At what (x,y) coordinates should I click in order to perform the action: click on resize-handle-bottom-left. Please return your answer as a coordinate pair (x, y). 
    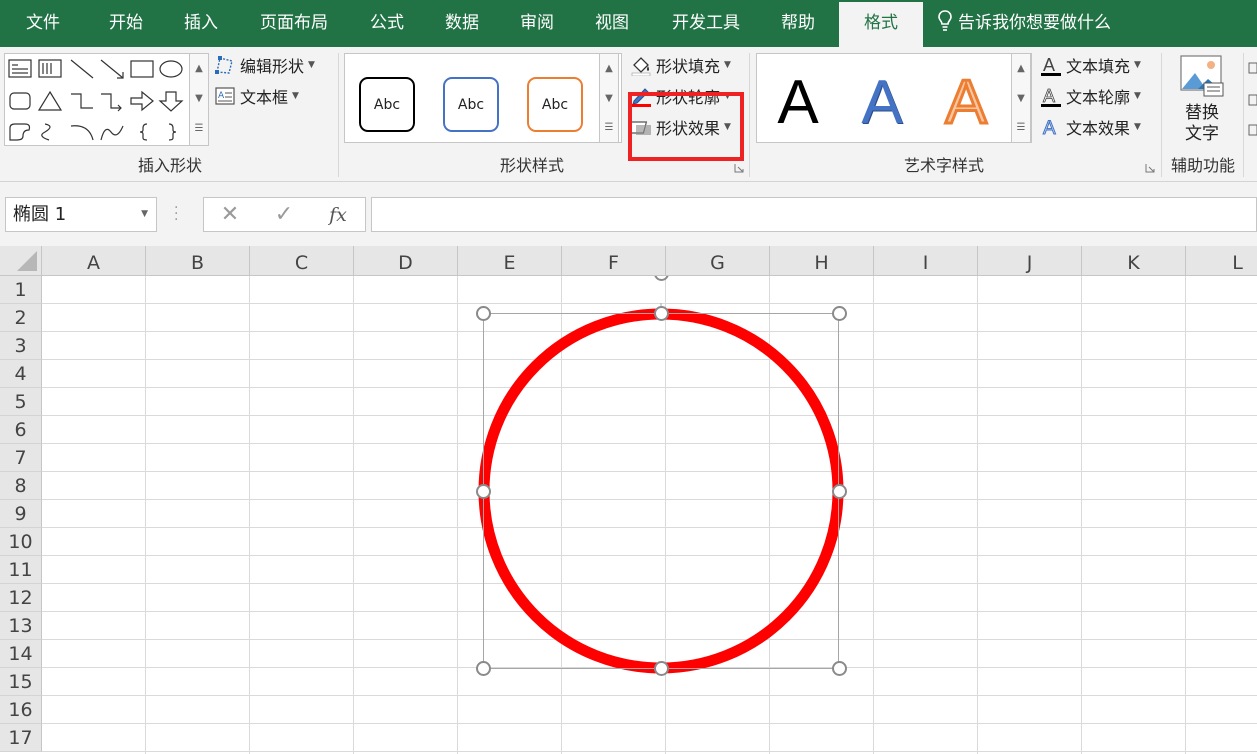
    Looking at the image, I should click on (483, 668).